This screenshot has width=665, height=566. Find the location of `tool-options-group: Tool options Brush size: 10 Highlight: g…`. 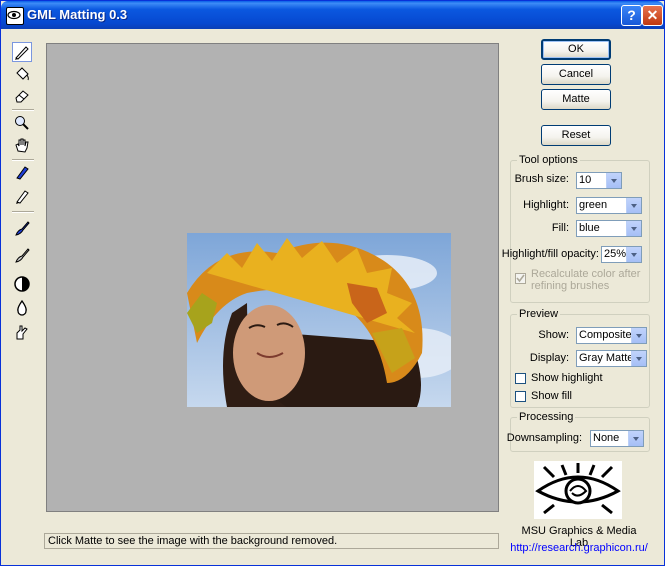

tool-options-group: Tool options Brush size: 10 Highlight: g… is located at coordinates (576, 228).